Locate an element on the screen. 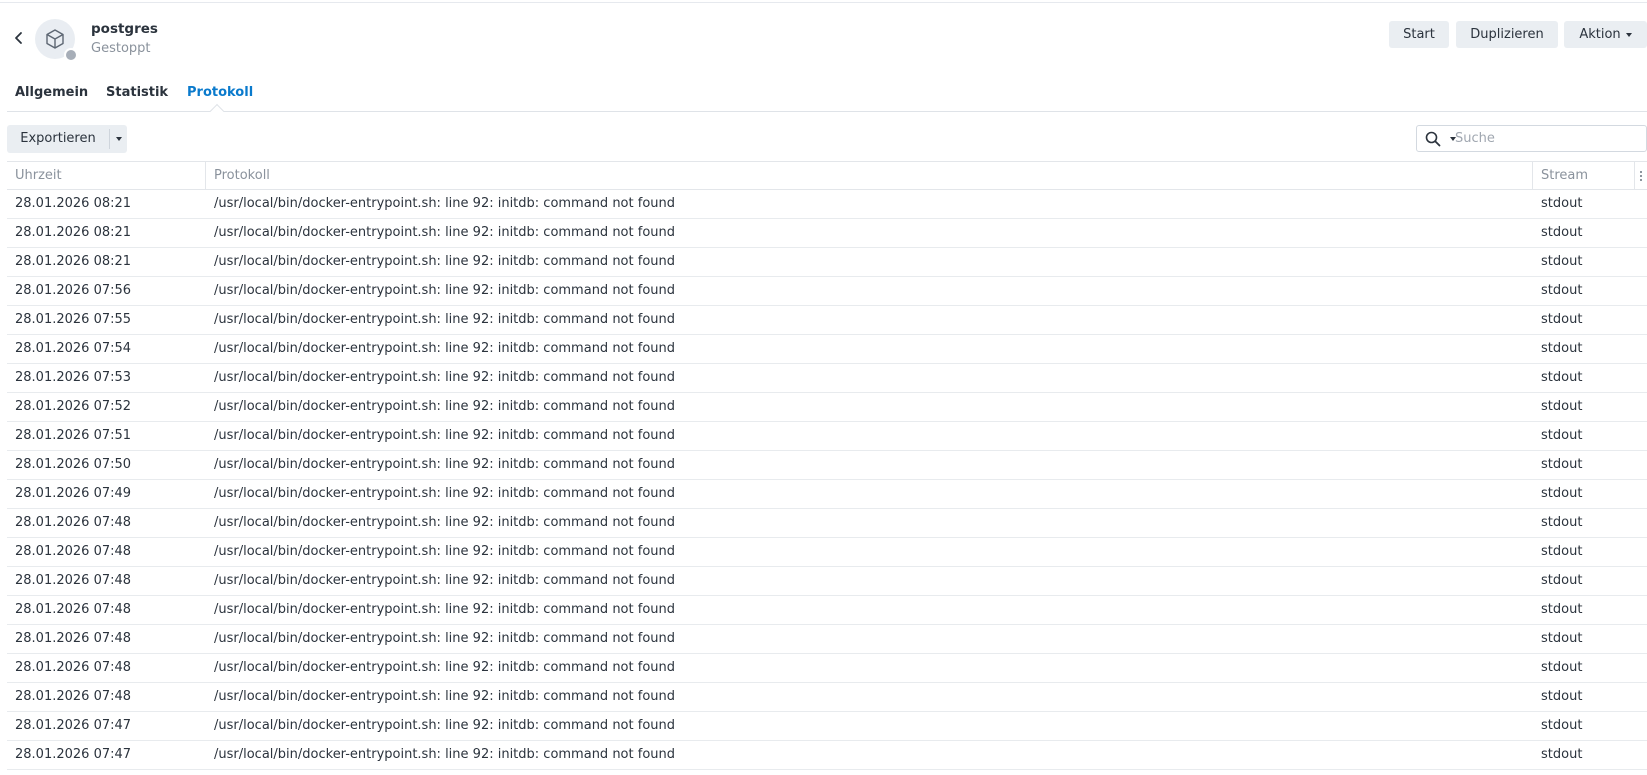 This screenshot has height=775, width=1647. tab-statistik: Statistik is located at coordinates (137, 92).